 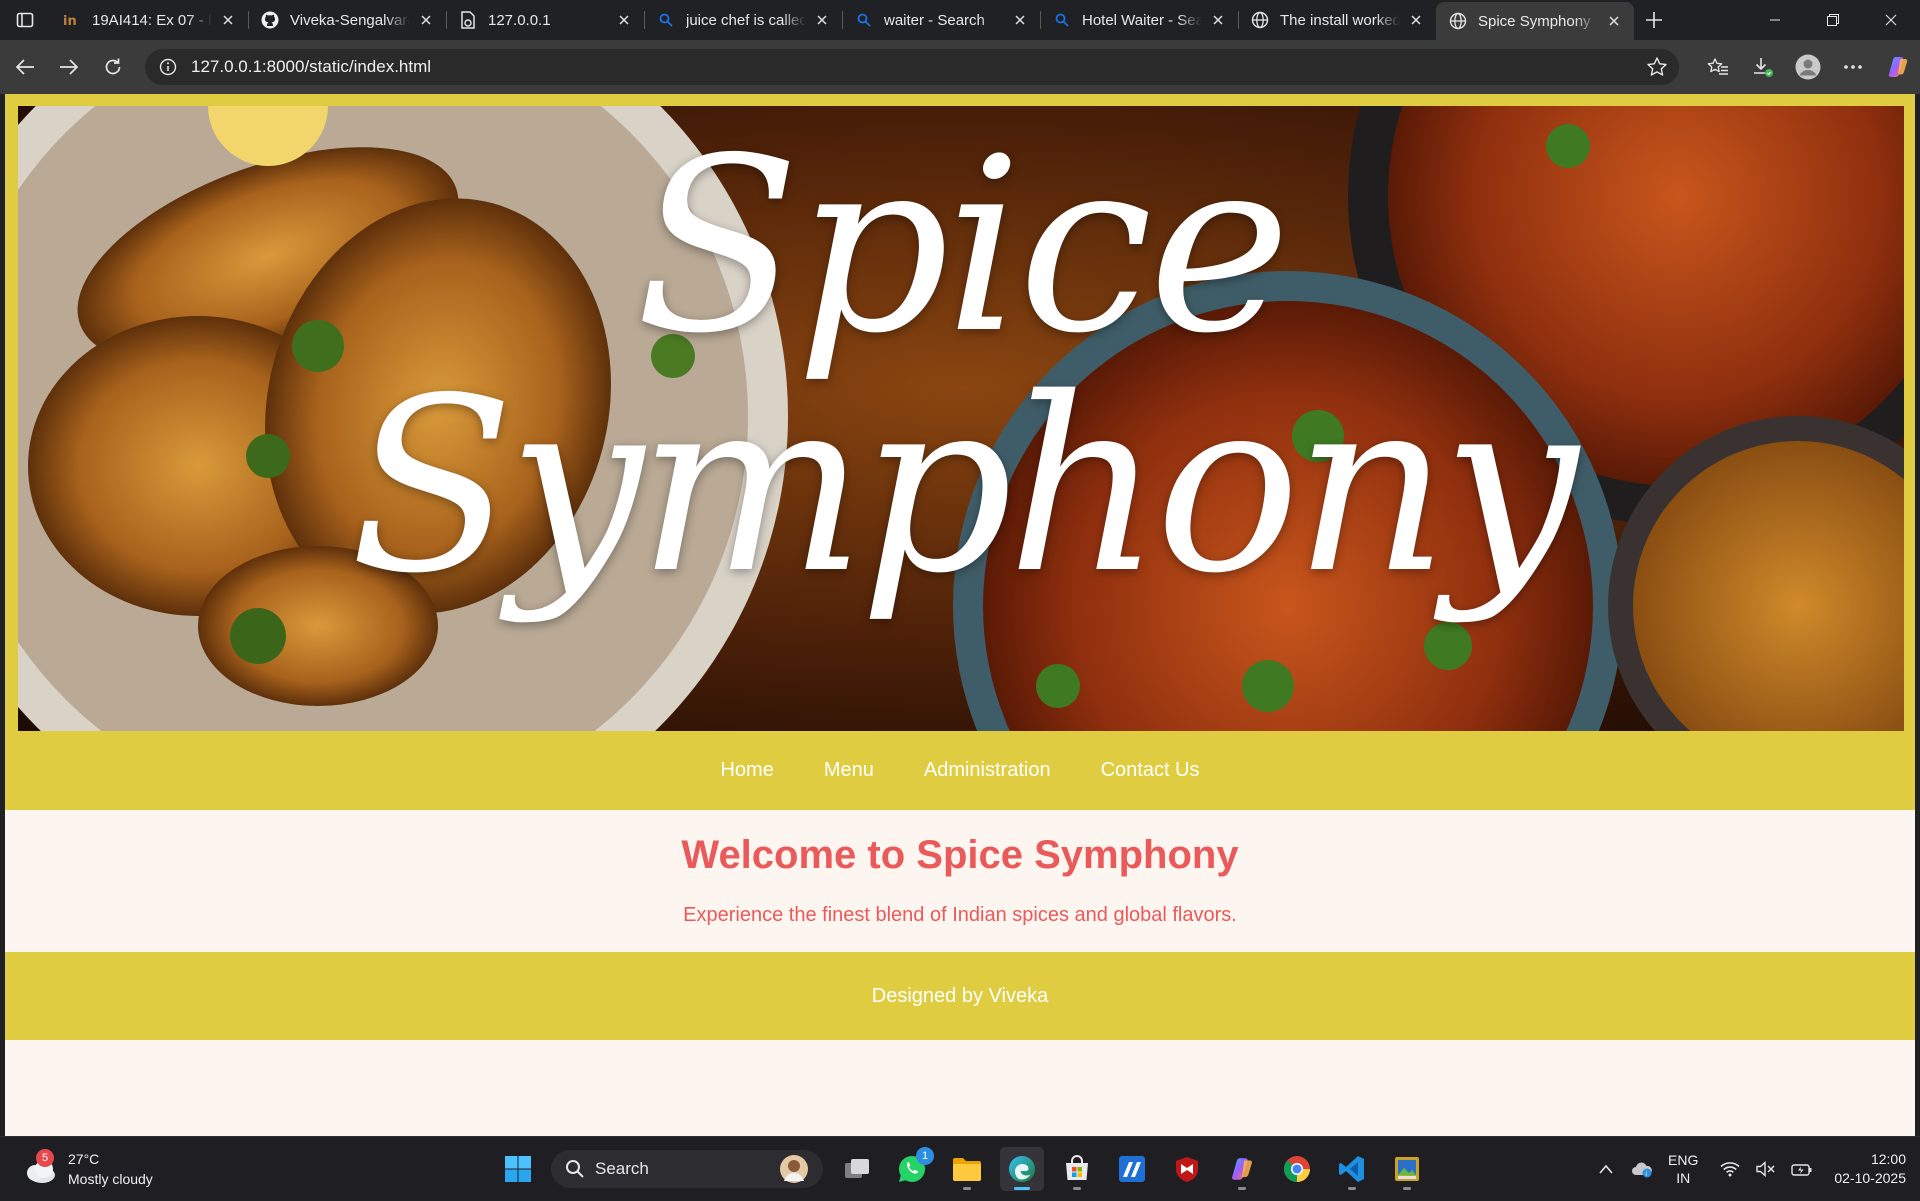 I want to click on site-nav: Home Menu Administration Contact Us, so click(x=960, y=770).